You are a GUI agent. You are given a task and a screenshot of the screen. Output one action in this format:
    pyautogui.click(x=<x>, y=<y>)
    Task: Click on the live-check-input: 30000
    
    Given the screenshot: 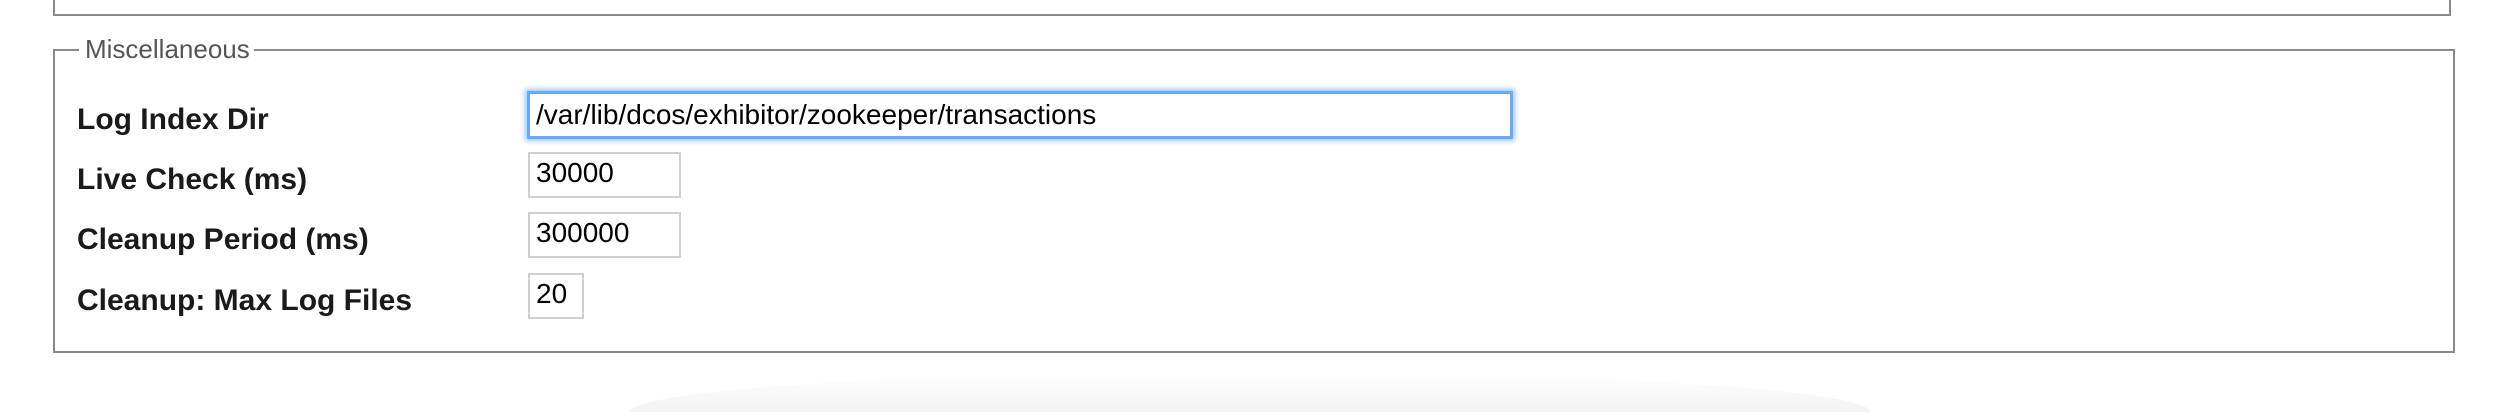 What is the action you would take?
    pyautogui.click(x=604, y=175)
    